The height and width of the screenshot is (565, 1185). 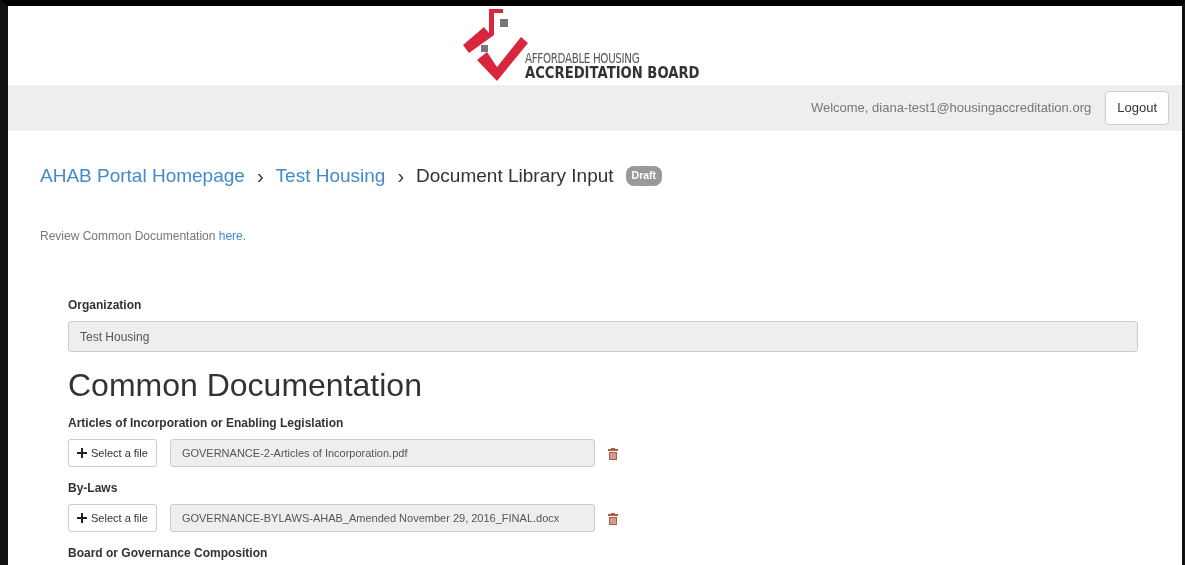 What do you see at coordinates (105, 305) in the screenshot?
I see `field-label: Organization` at bounding box center [105, 305].